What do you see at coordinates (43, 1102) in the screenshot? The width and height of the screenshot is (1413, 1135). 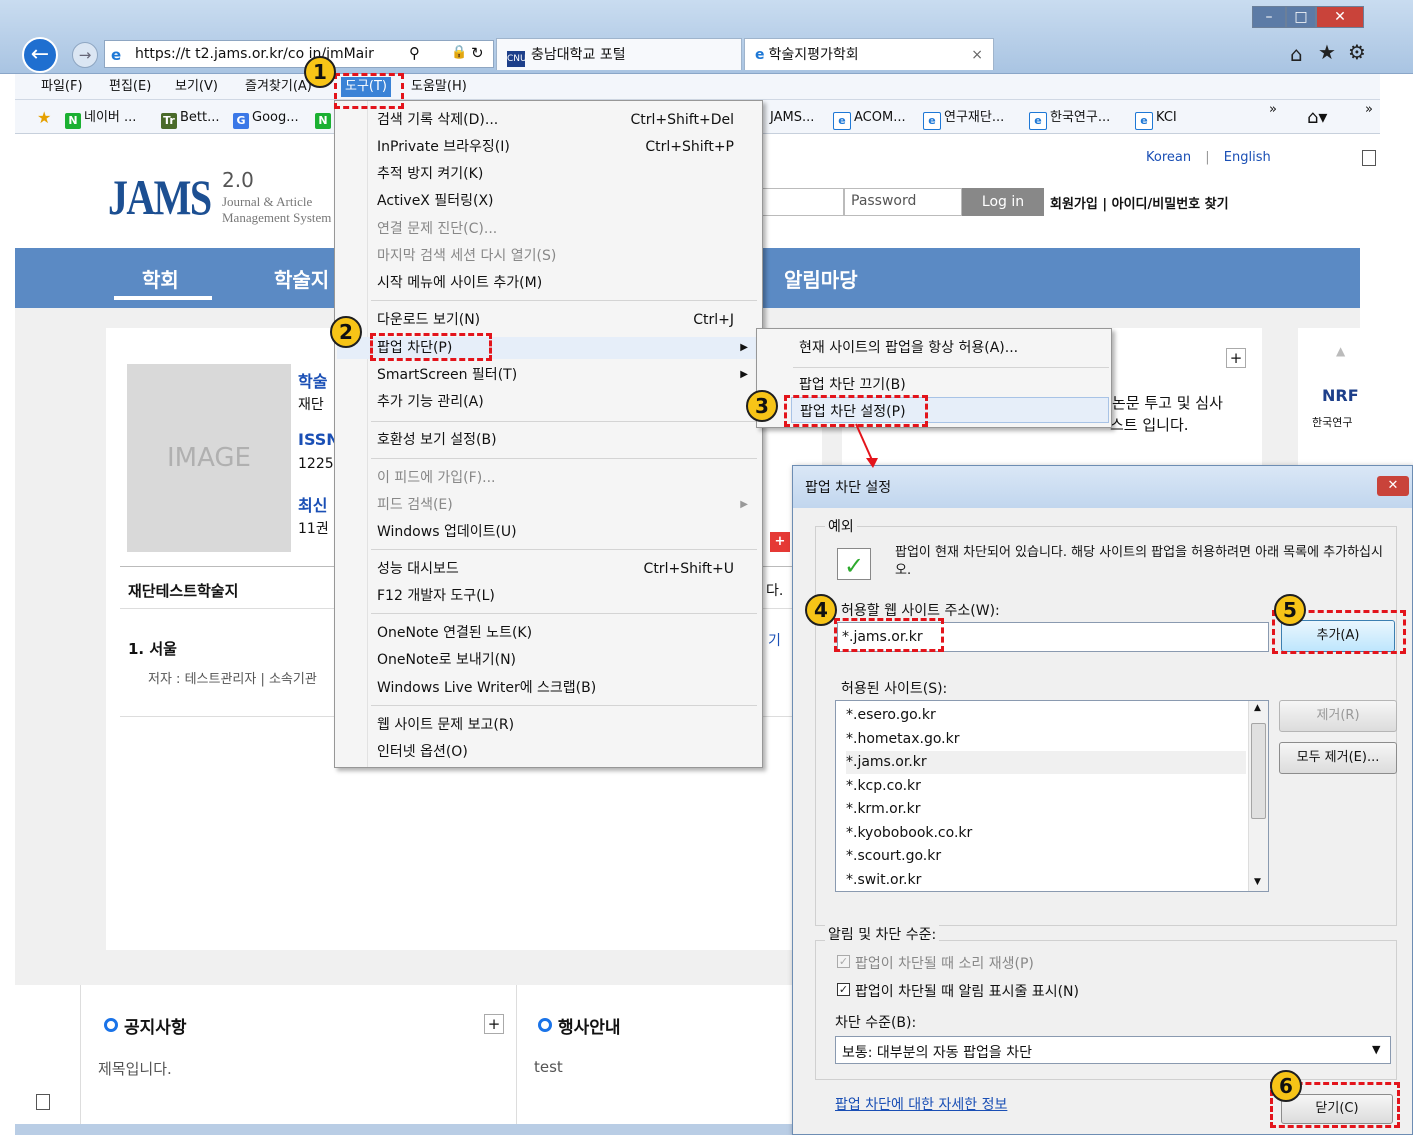 I see `page-scroll-down-icon` at bounding box center [43, 1102].